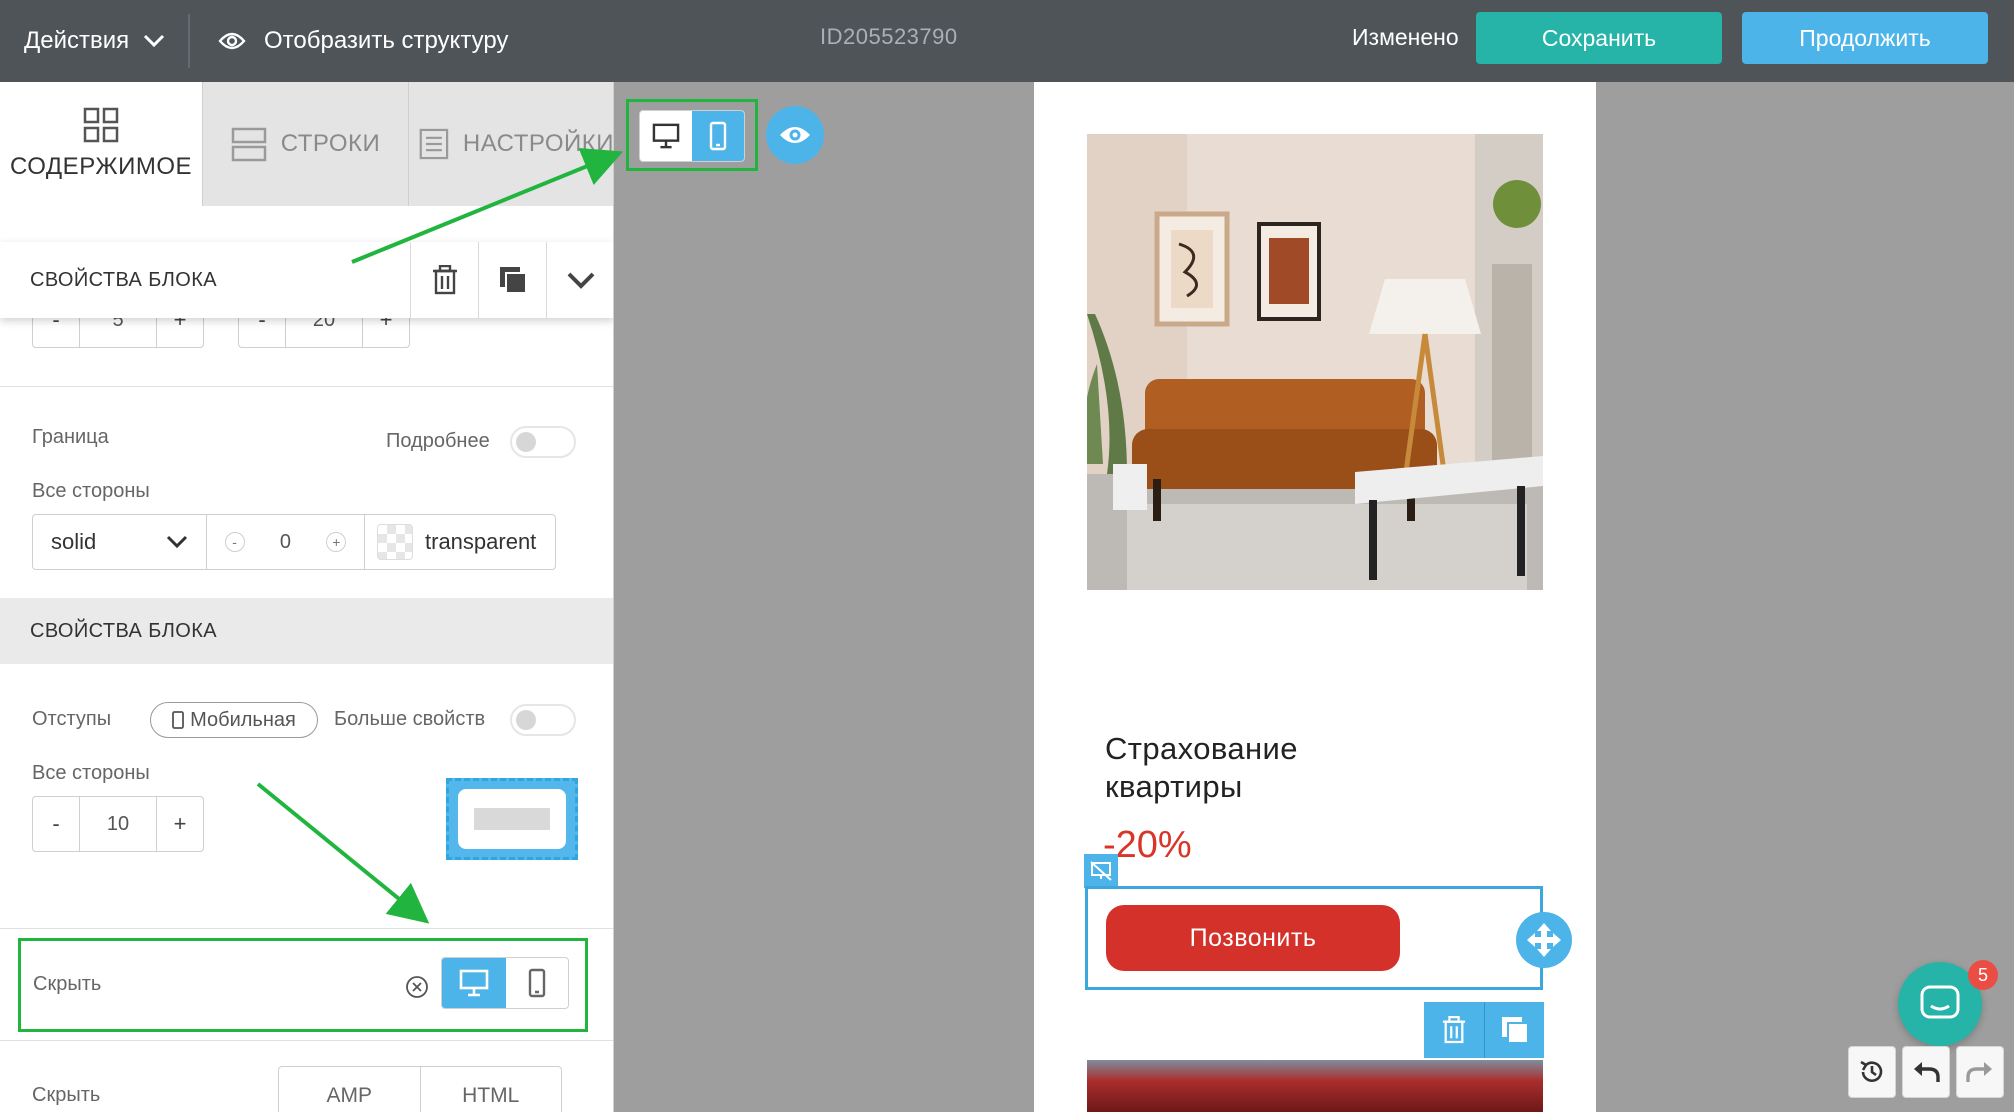  I want to click on hide-mobile-button, so click(537, 983).